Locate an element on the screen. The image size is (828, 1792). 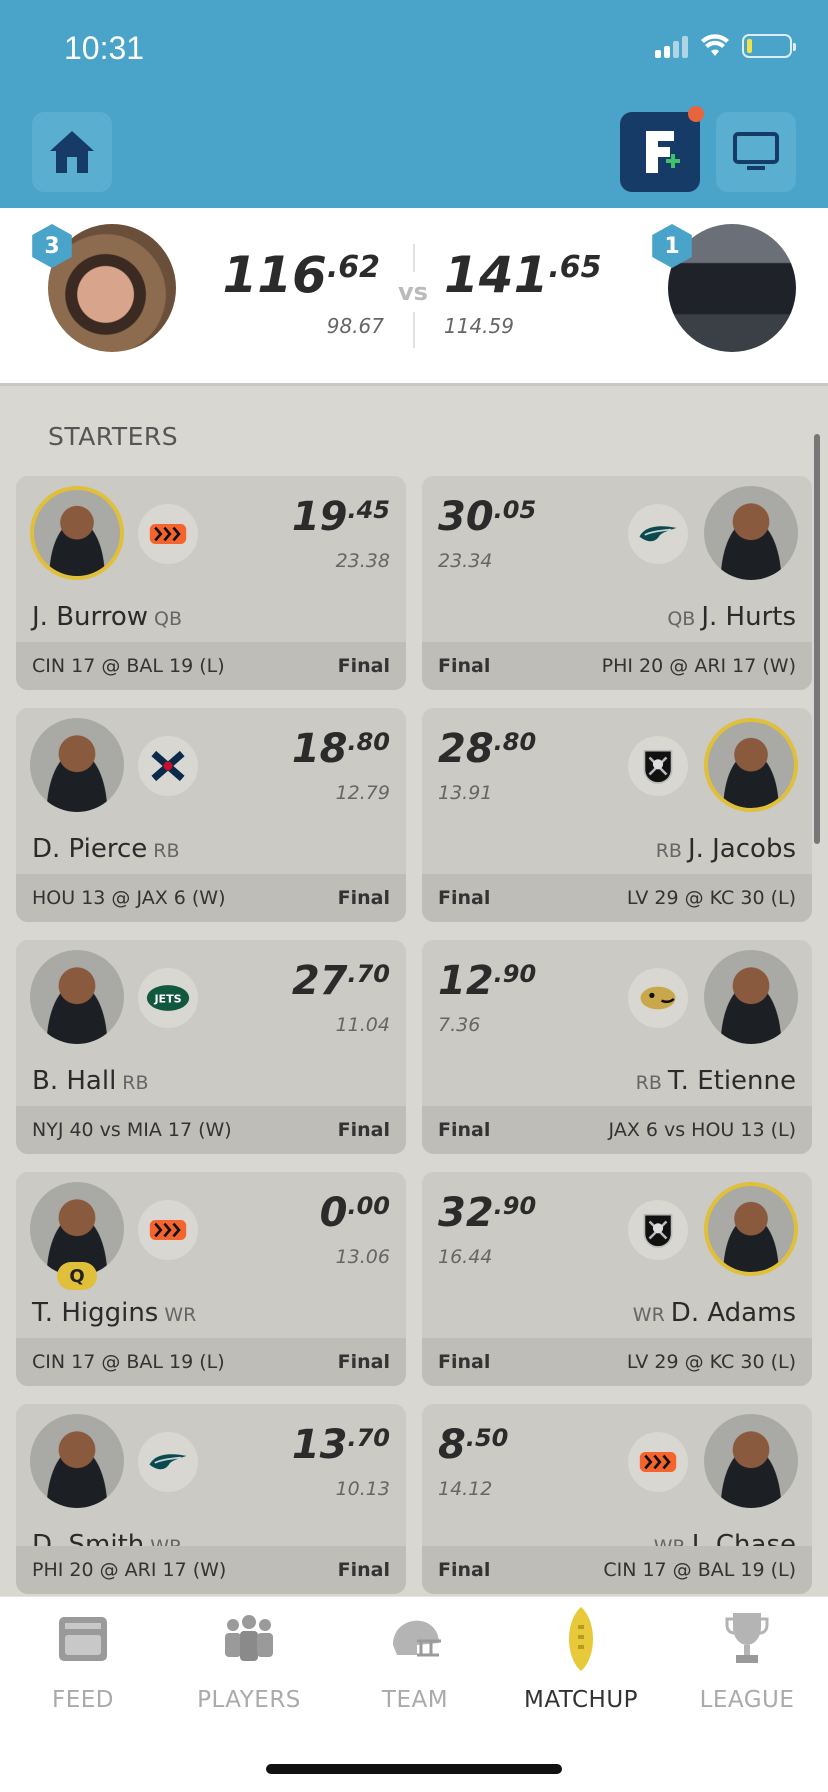
player-name: T. Higgins is located at coordinates (95, 1313).